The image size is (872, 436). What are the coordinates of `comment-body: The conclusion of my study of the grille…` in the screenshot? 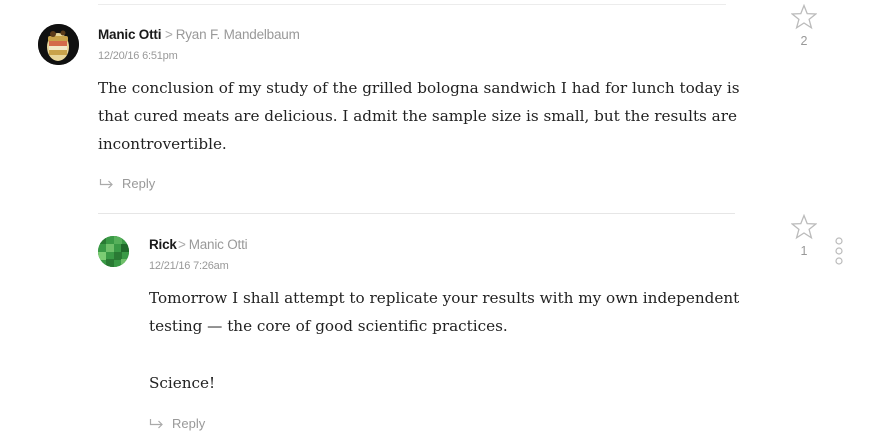 It's located at (419, 116).